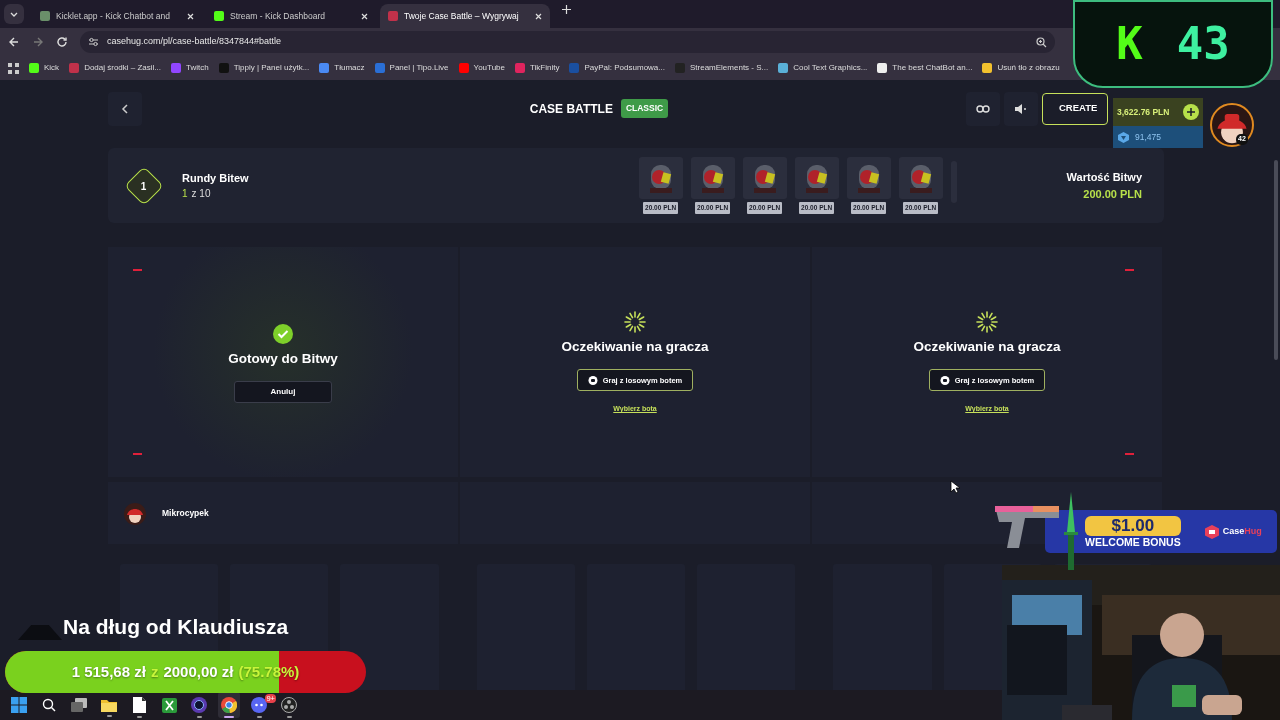  I want to click on bookmark: Kick, so click(44, 68).